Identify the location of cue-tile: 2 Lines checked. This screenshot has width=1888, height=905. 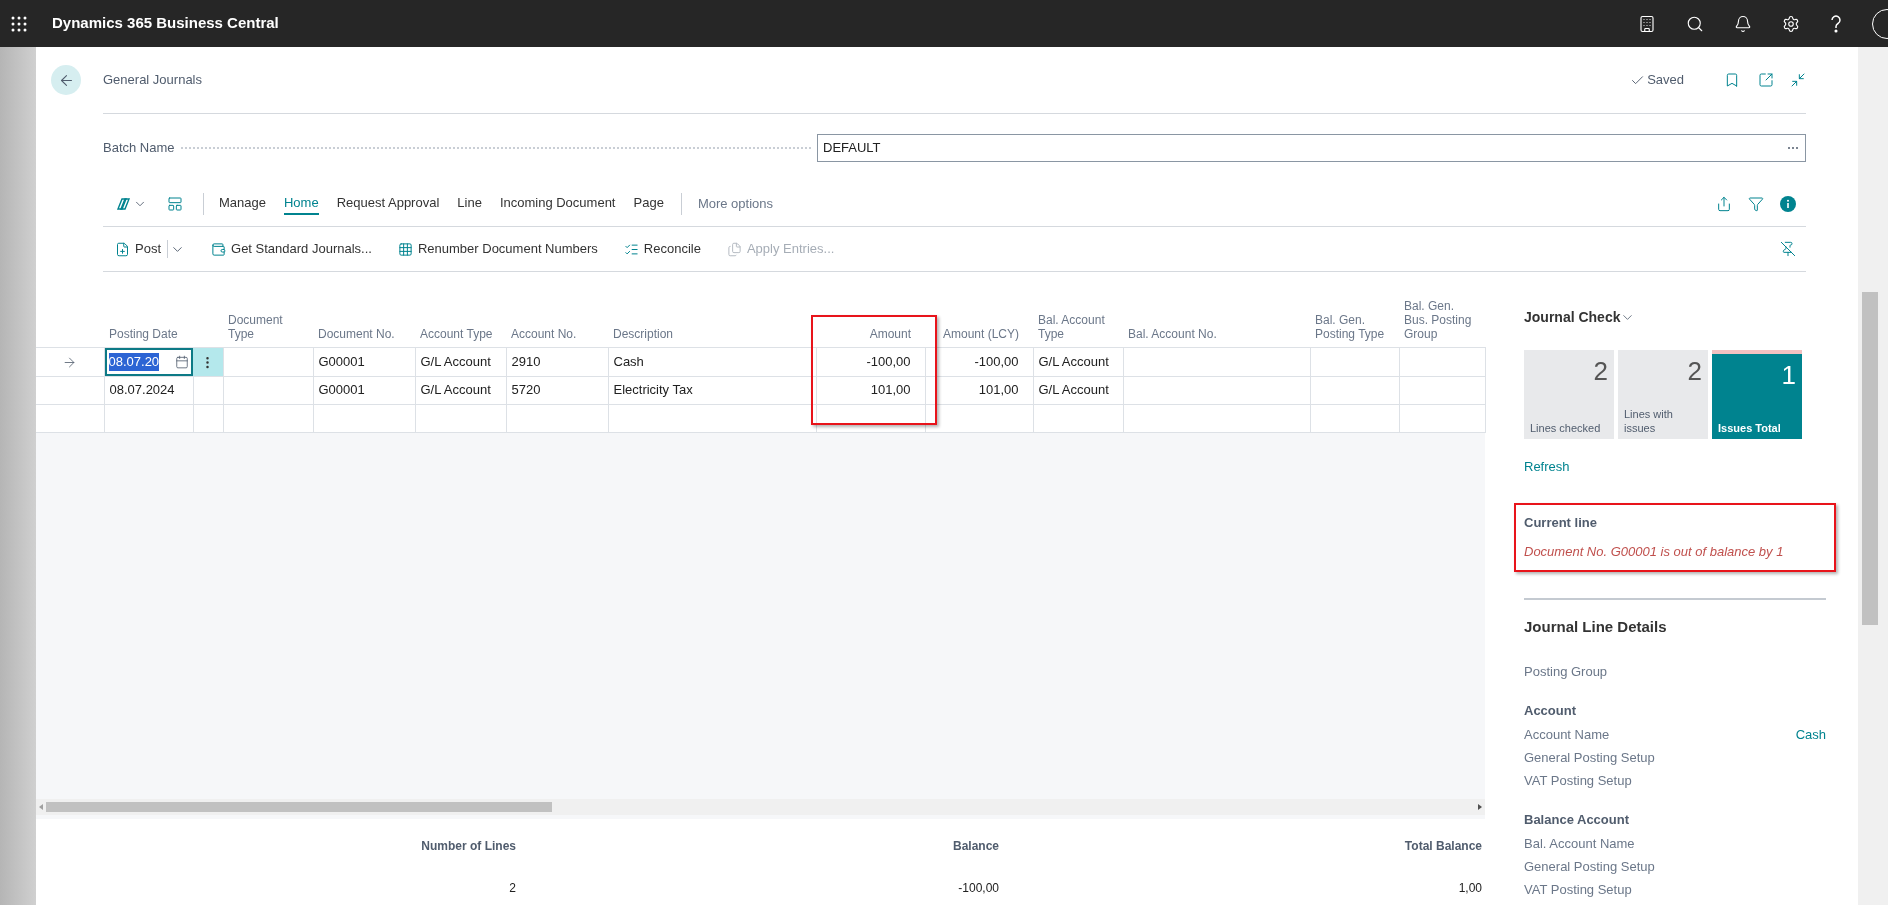
(1569, 394).